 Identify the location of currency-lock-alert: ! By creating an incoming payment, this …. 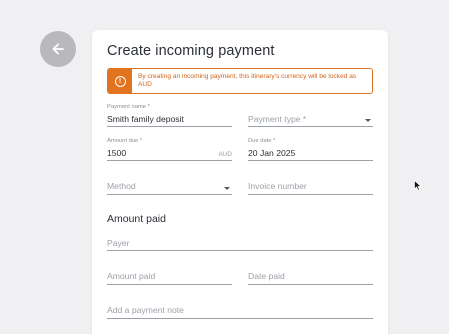
(240, 81).